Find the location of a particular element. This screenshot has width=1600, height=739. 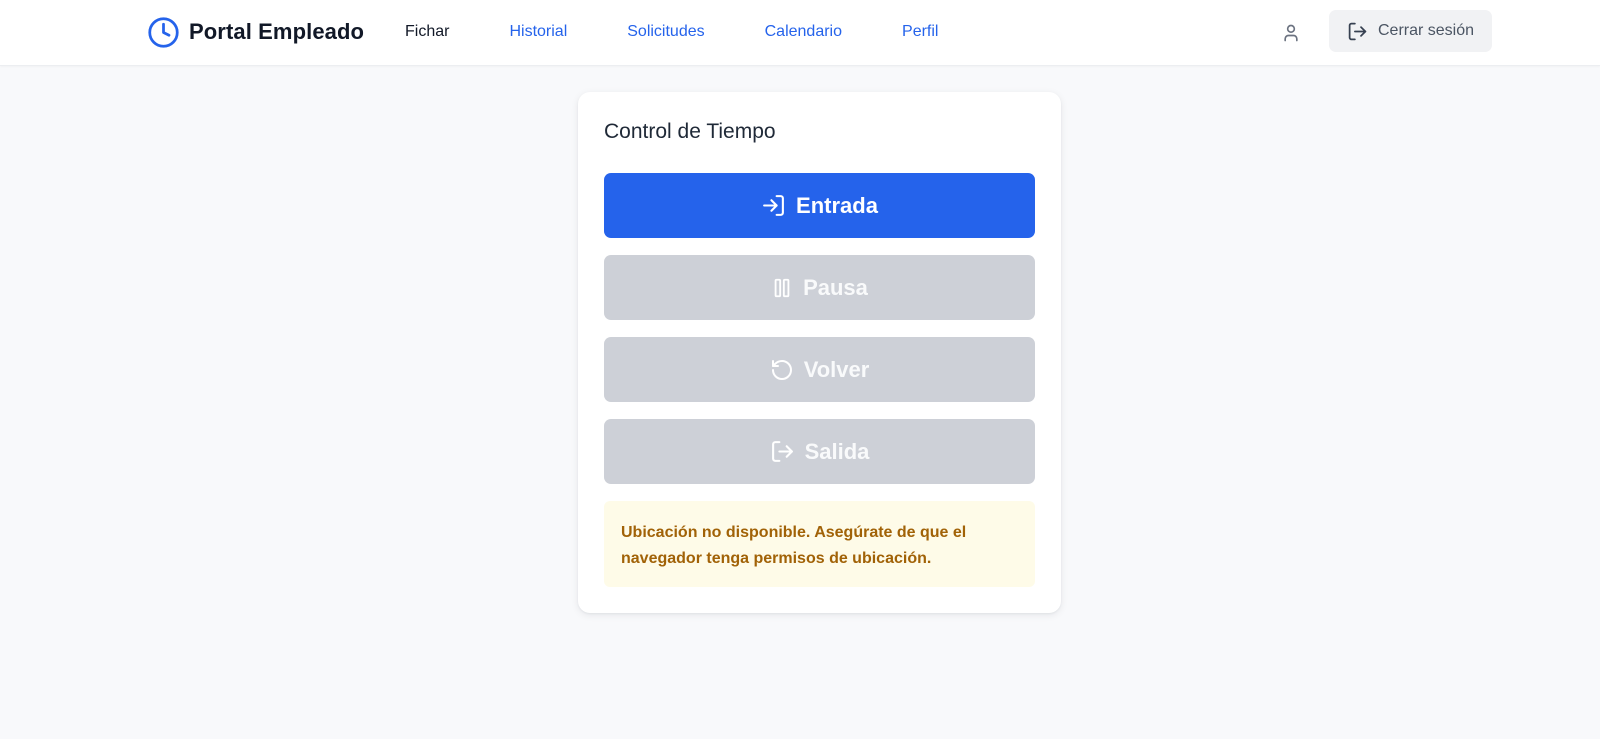

clock-out-button: Salida is located at coordinates (819, 451).